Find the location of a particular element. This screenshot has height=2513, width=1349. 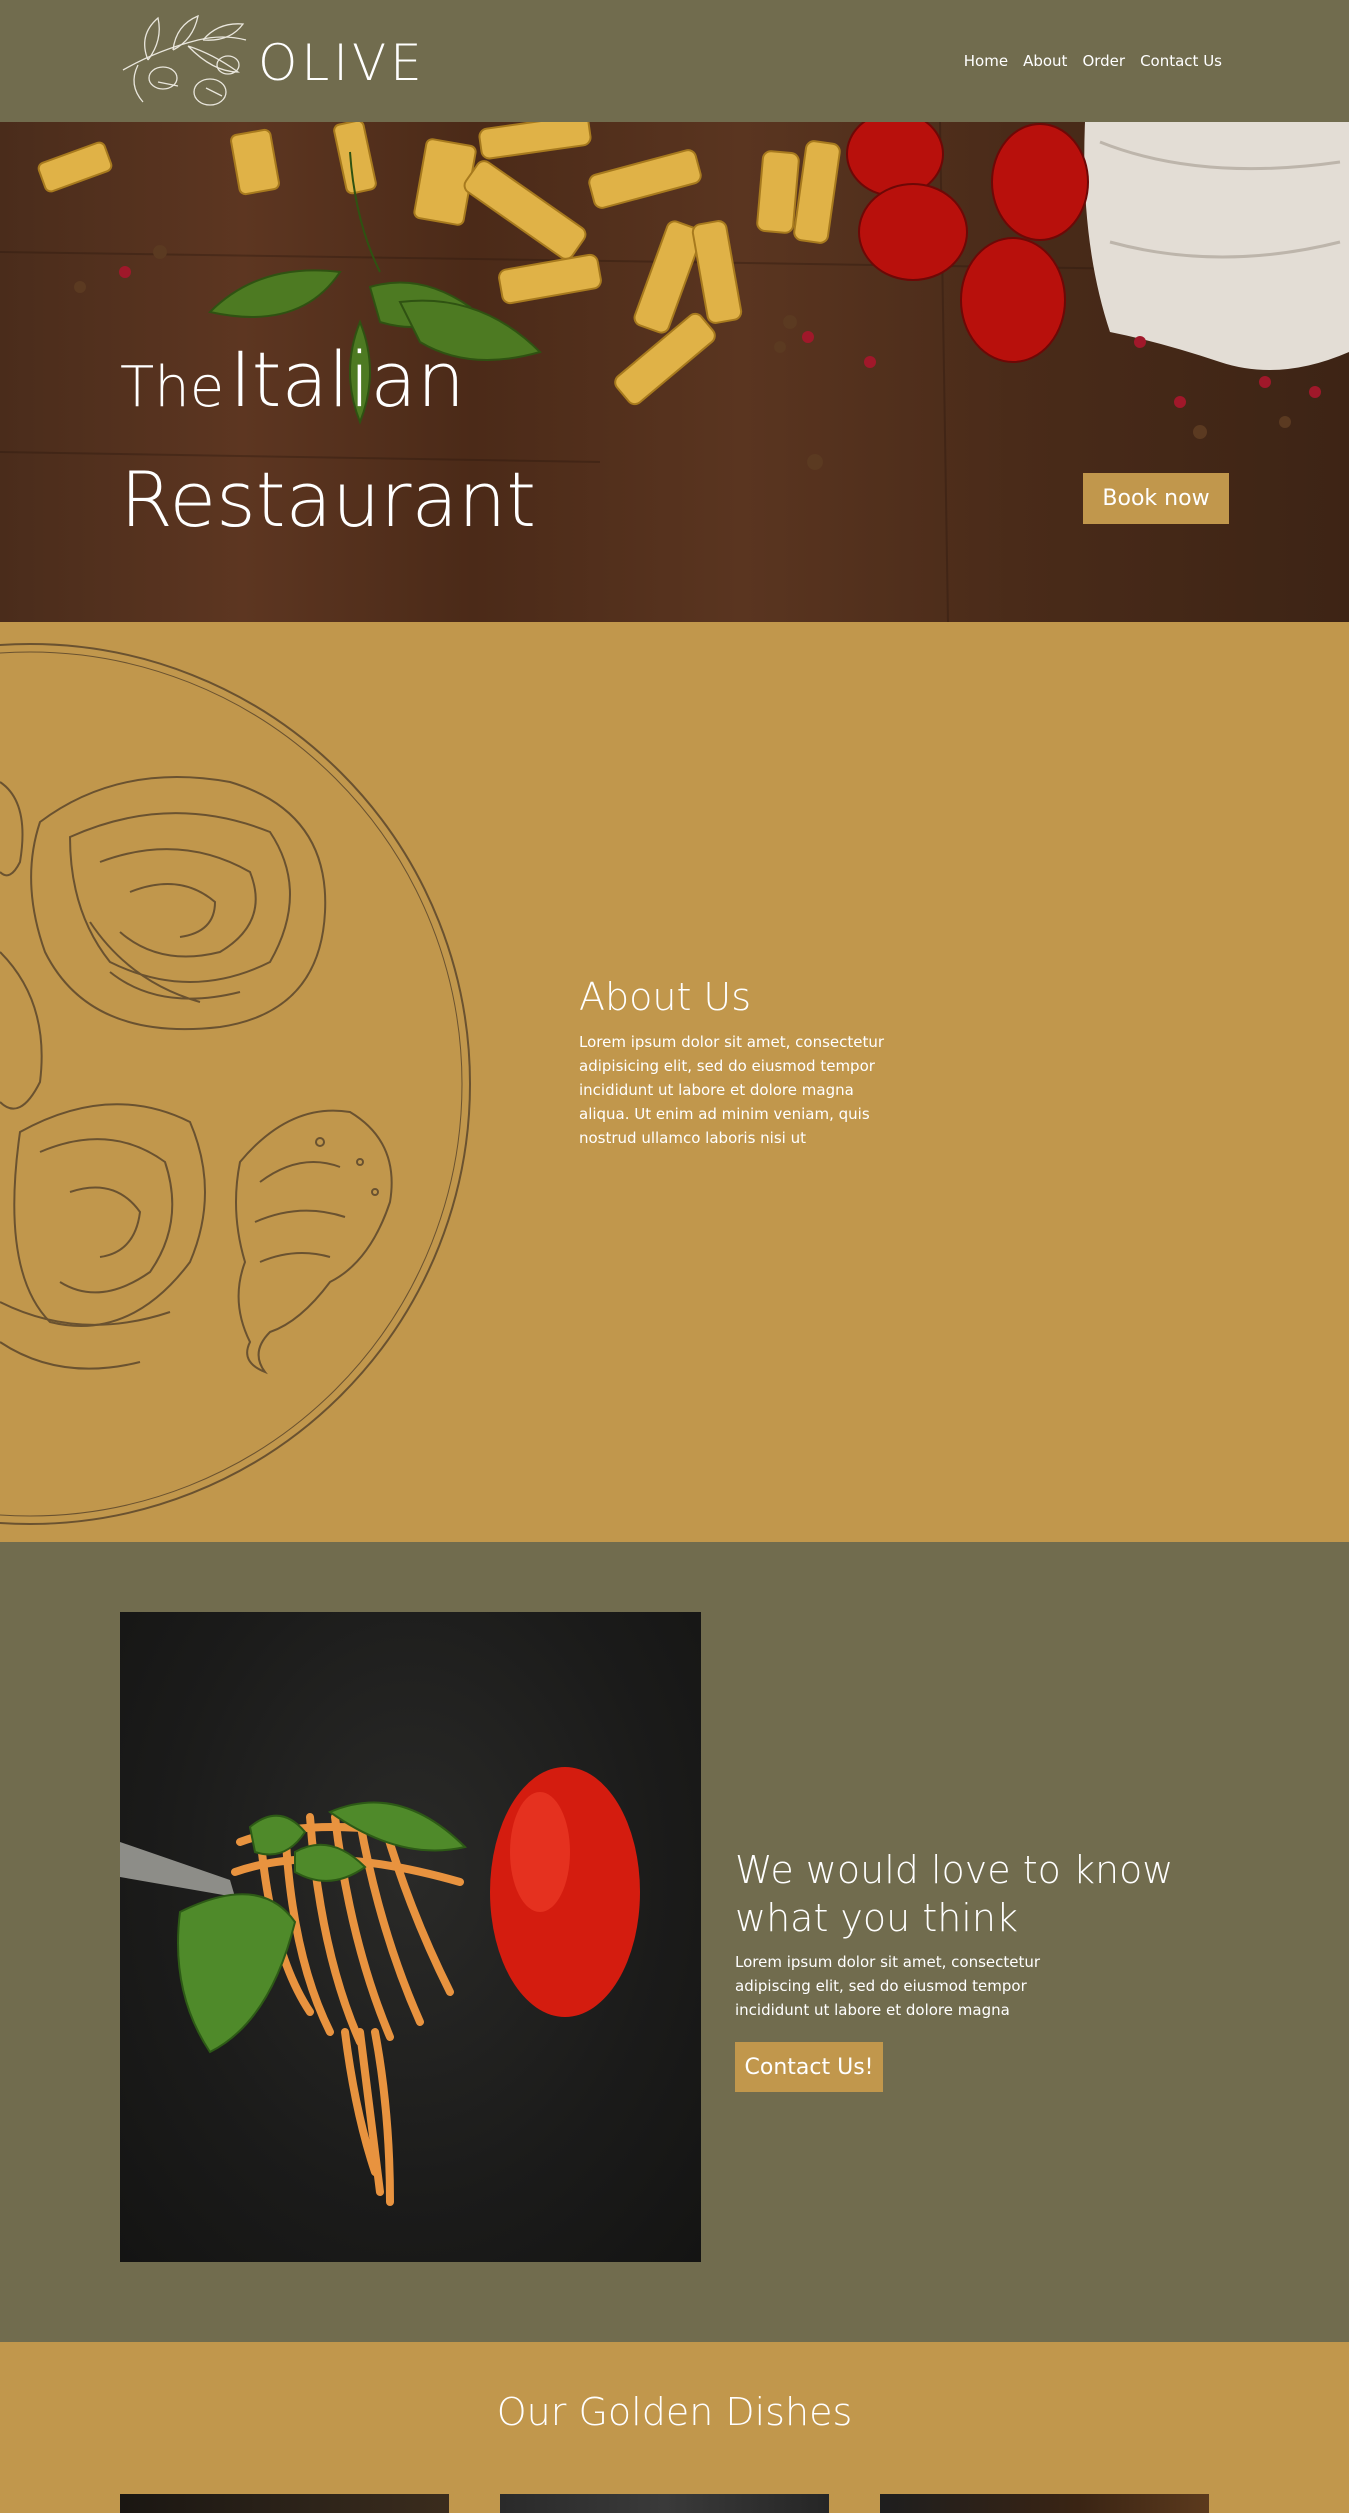

contact-us-button: Contact Us! is located at coordinates (809, 2067).